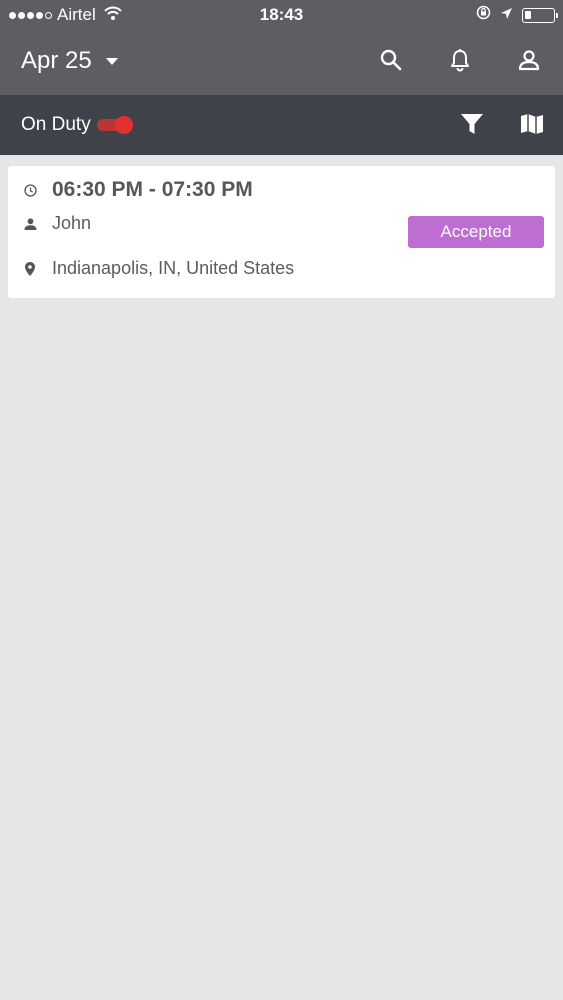 This screenshot has width=563, height=1000. I want to click on filter-icon, so click(472, 126).